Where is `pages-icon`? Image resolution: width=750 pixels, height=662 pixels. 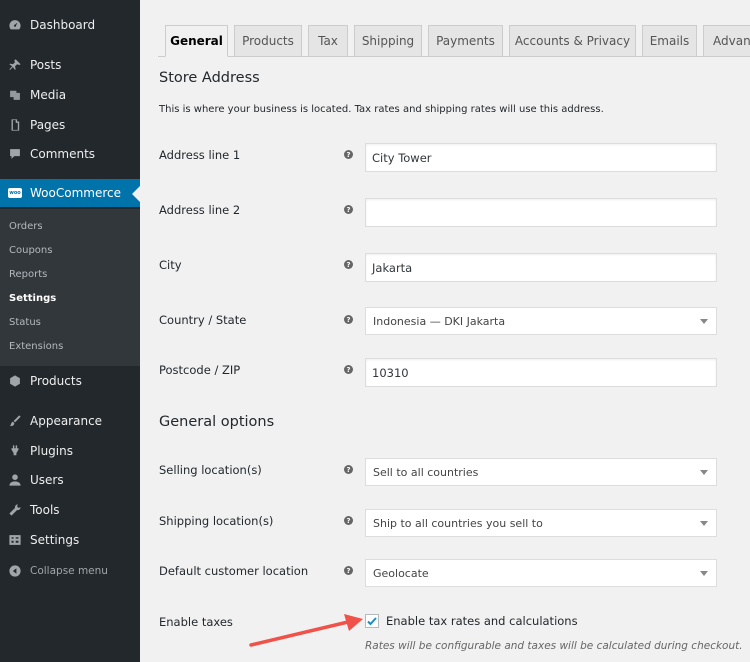
pages-icon is located at coordinates (15, 125).